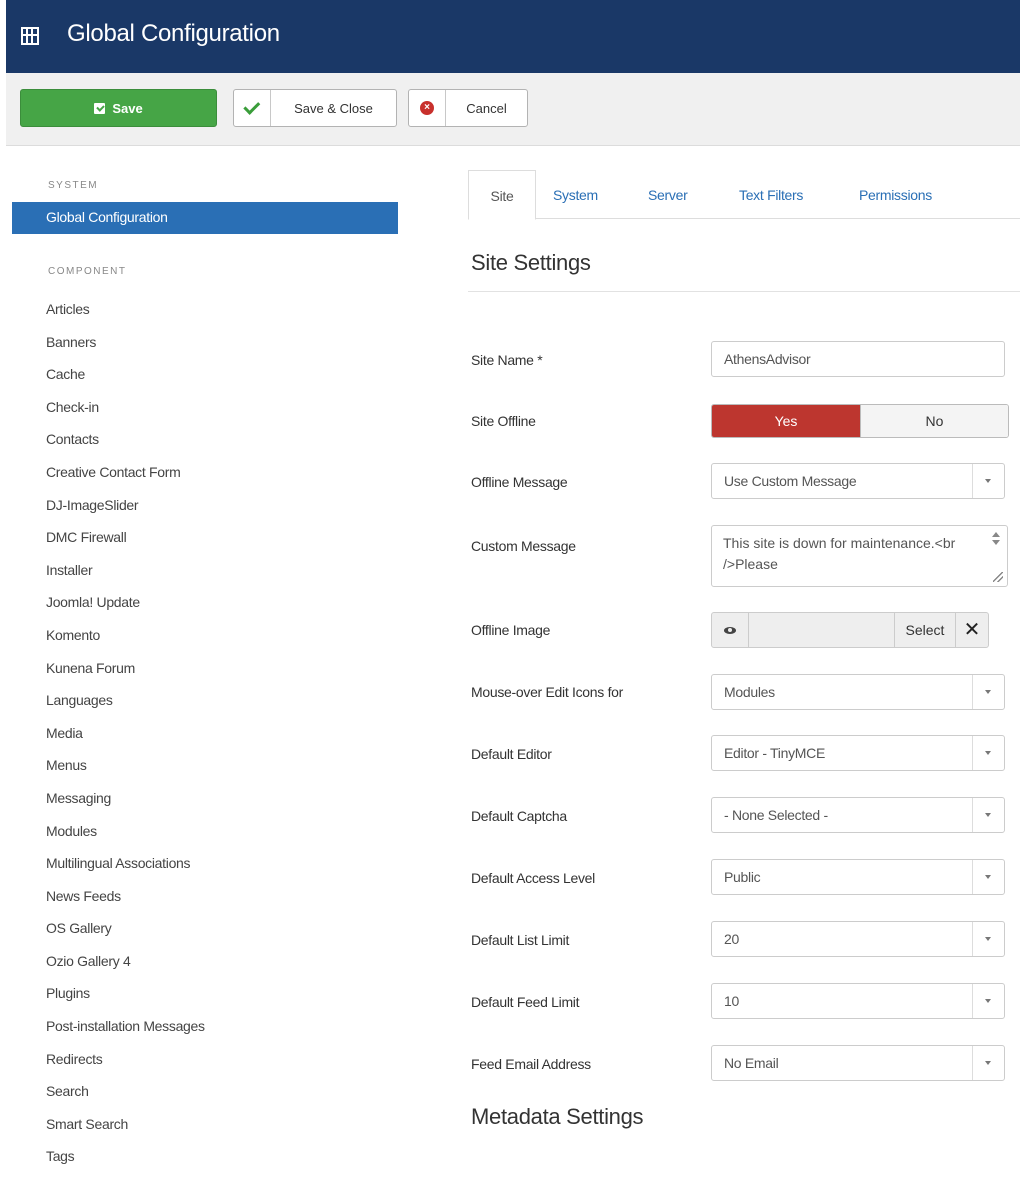 Image resolution: width=1020 pixels, height=1179 pixels. I want to click on sidebar-item: Contacts, so click(125, 445).